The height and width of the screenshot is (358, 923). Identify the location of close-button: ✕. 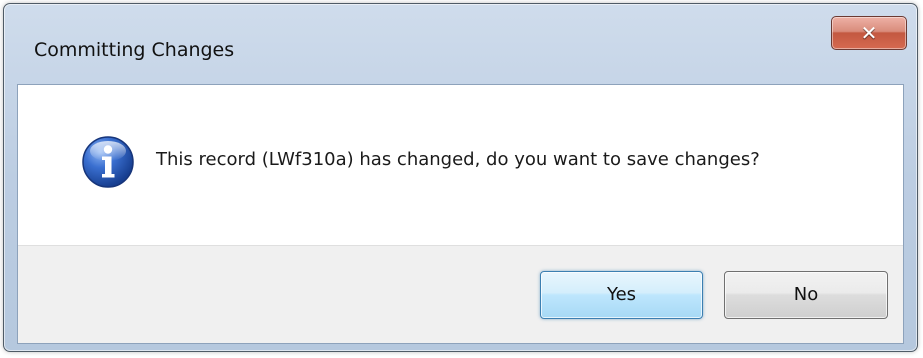
(869, 33).